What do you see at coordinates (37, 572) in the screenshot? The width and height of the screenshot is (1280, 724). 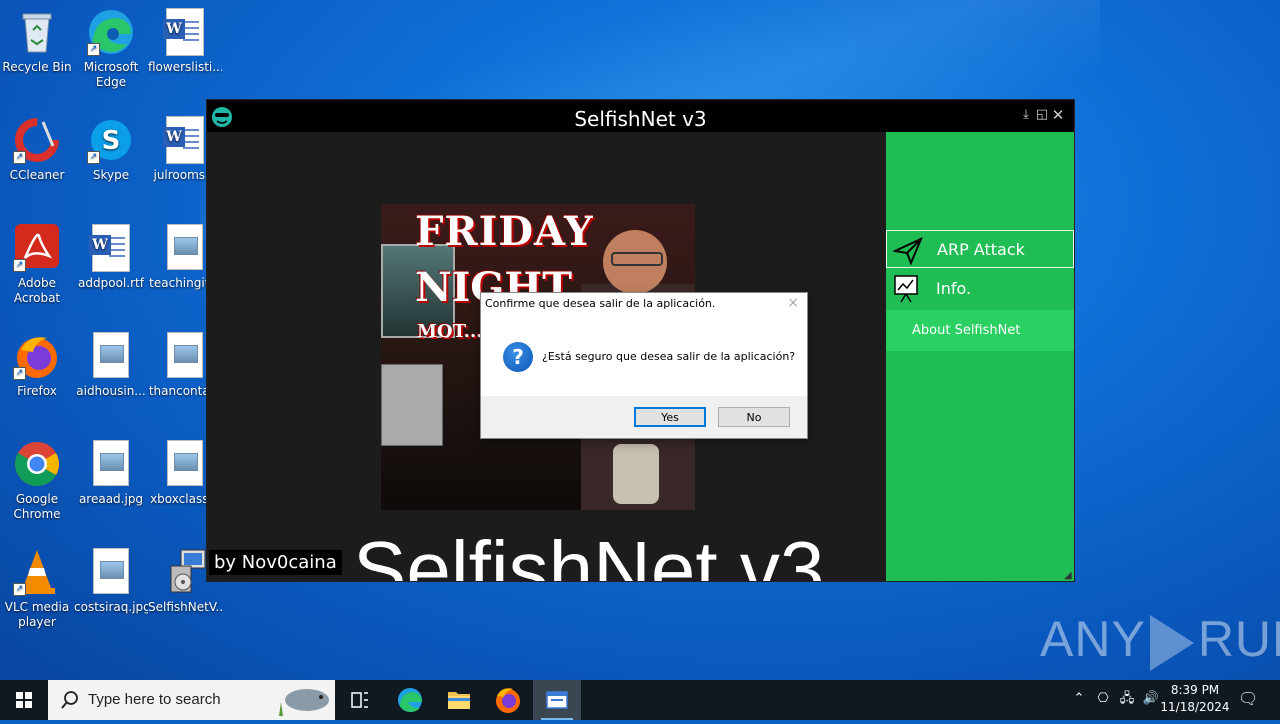 I see `vlc-cone-icon: ↗` at bounding box center [37, 572].